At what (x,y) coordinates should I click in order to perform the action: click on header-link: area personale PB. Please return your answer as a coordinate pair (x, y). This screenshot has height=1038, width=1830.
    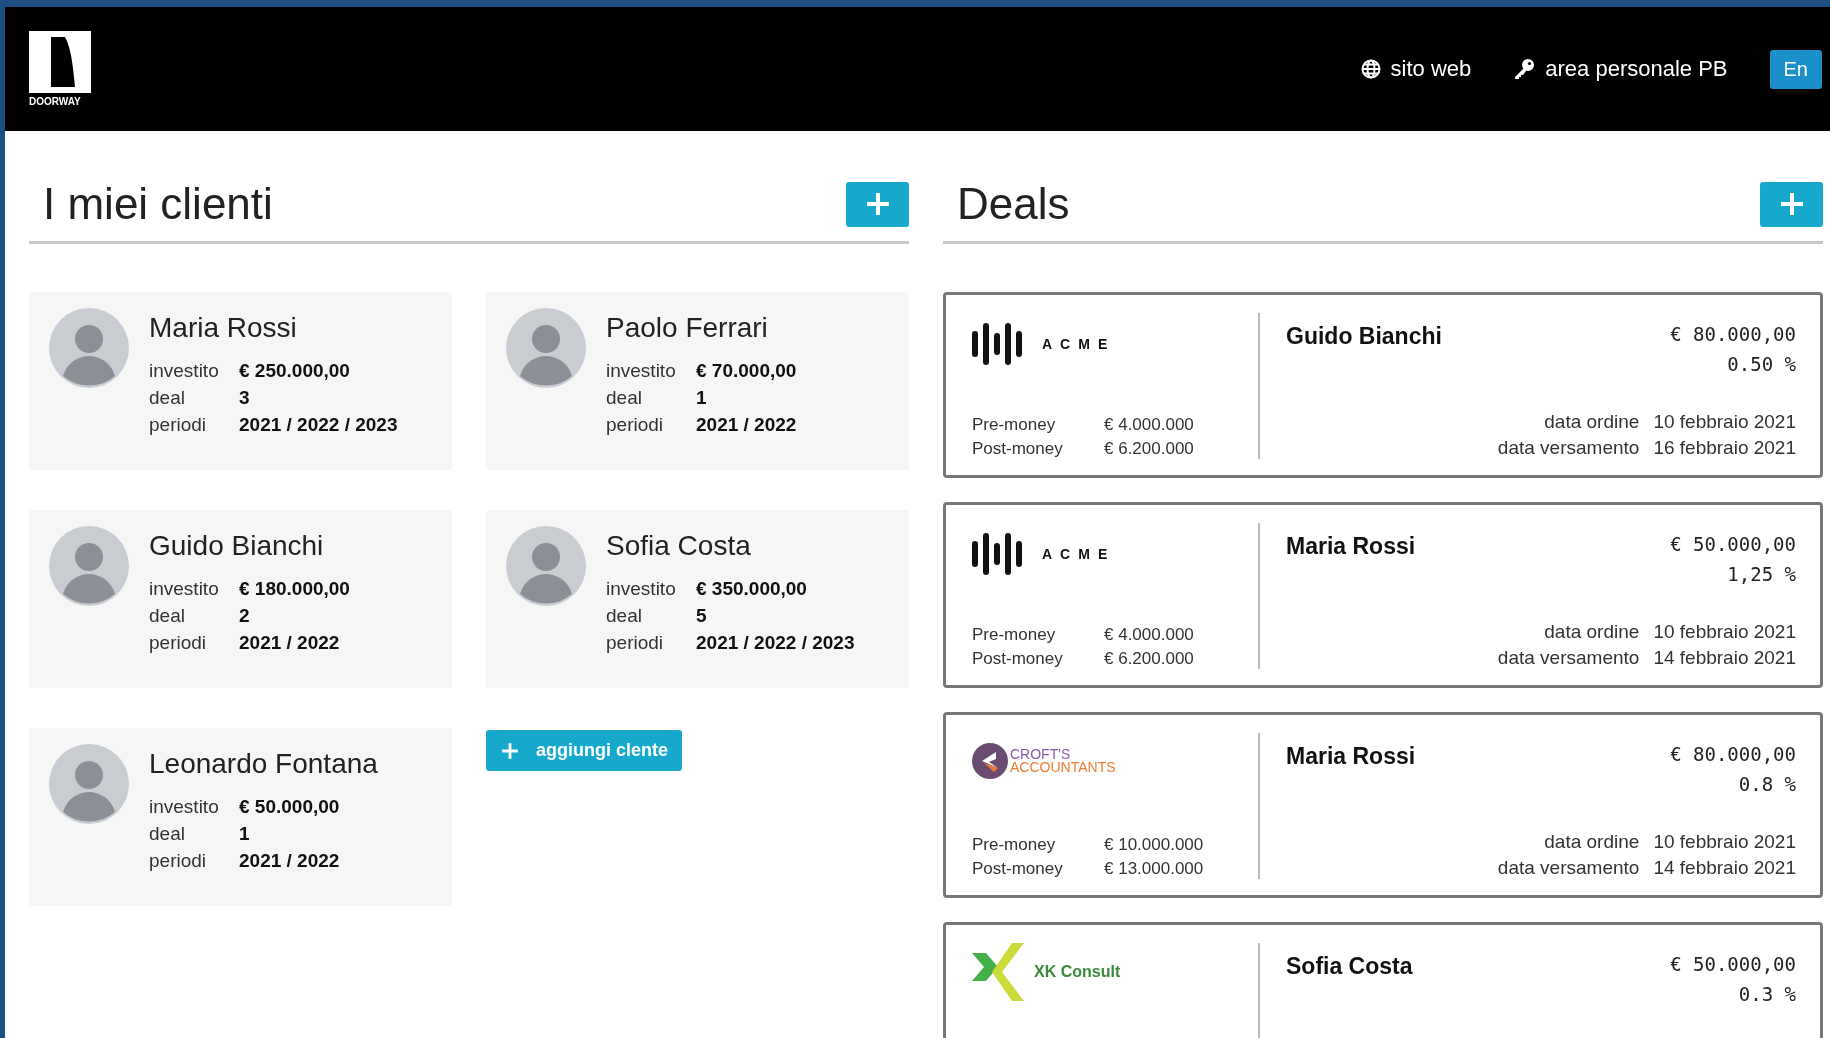
    Looking at the image, I should click on (1620, 69).